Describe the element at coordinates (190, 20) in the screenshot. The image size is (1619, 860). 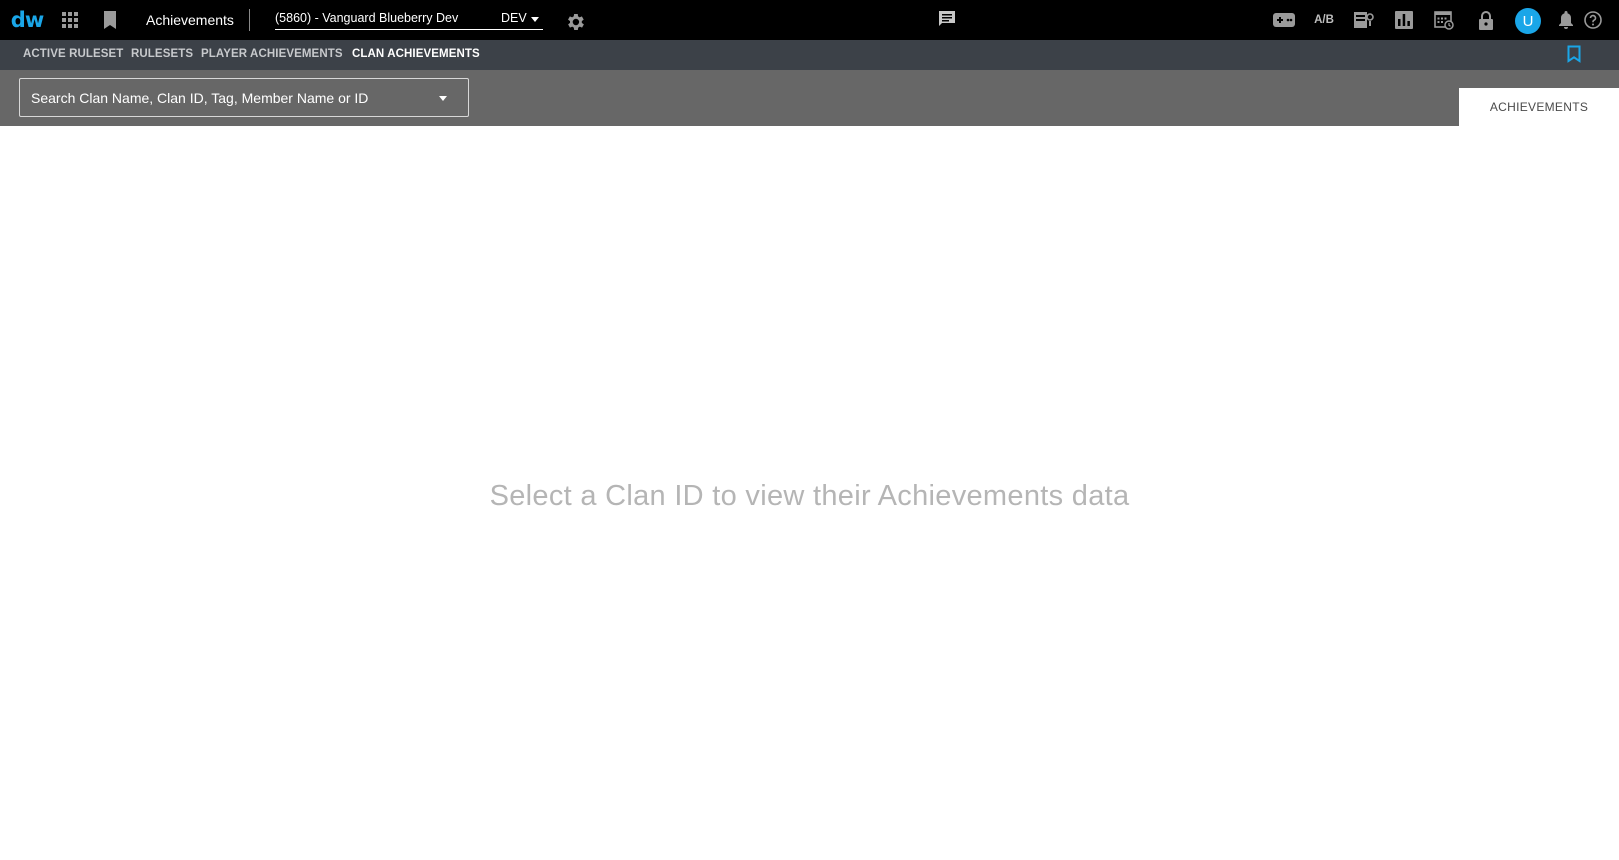
I see `app-title: Achievements` at that location.